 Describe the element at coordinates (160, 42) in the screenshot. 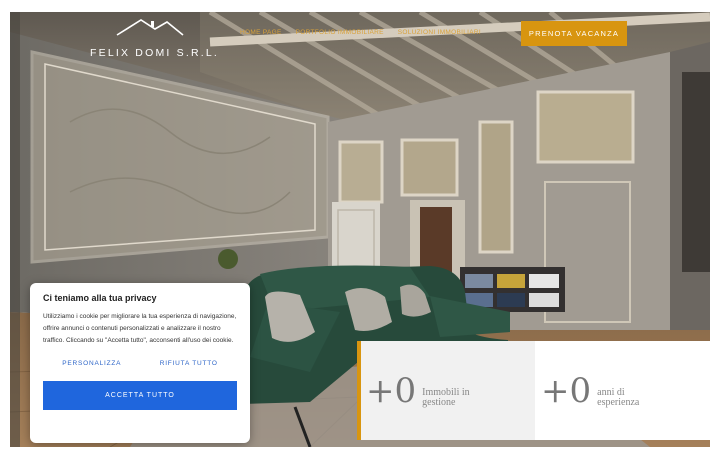

I see `brand-logo: FELIX DOMI S.R.L.` at that location.